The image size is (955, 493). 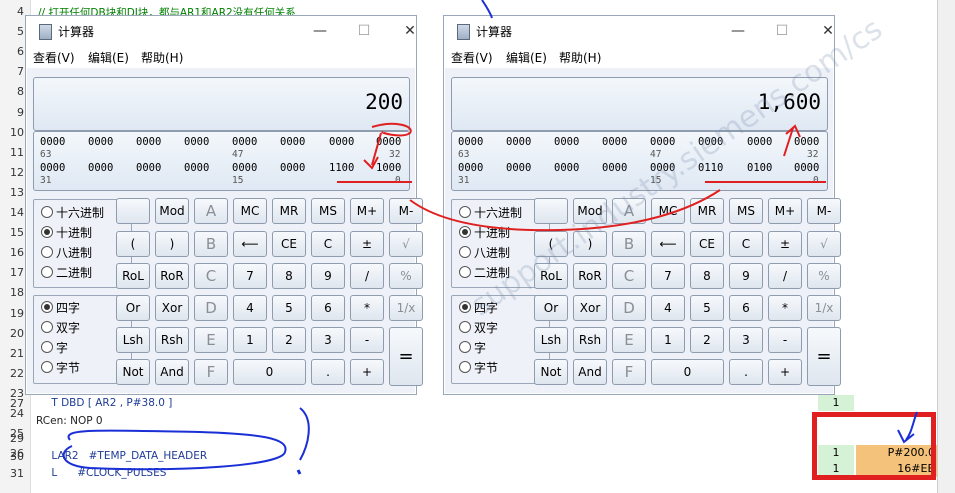 I want to click on ms-button: MS, so click(x=746, y=211).